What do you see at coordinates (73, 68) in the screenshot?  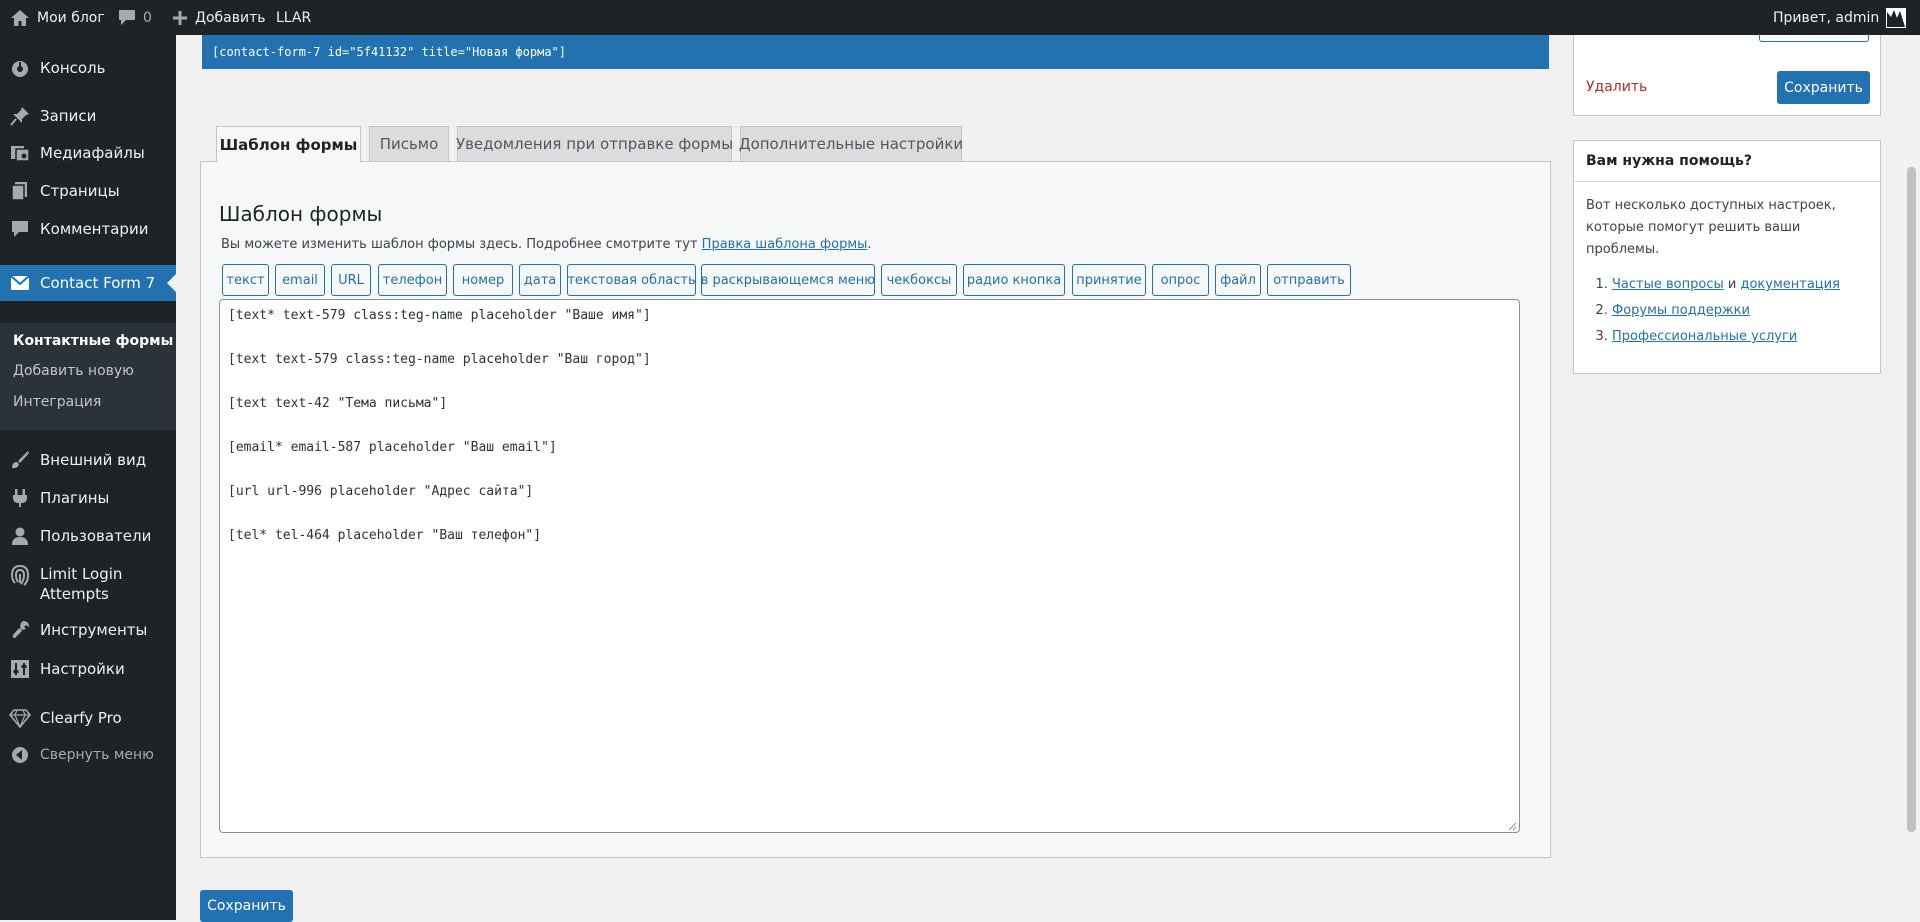 I see `menu-item-label: Консоль` at bounding box center [73, 68].